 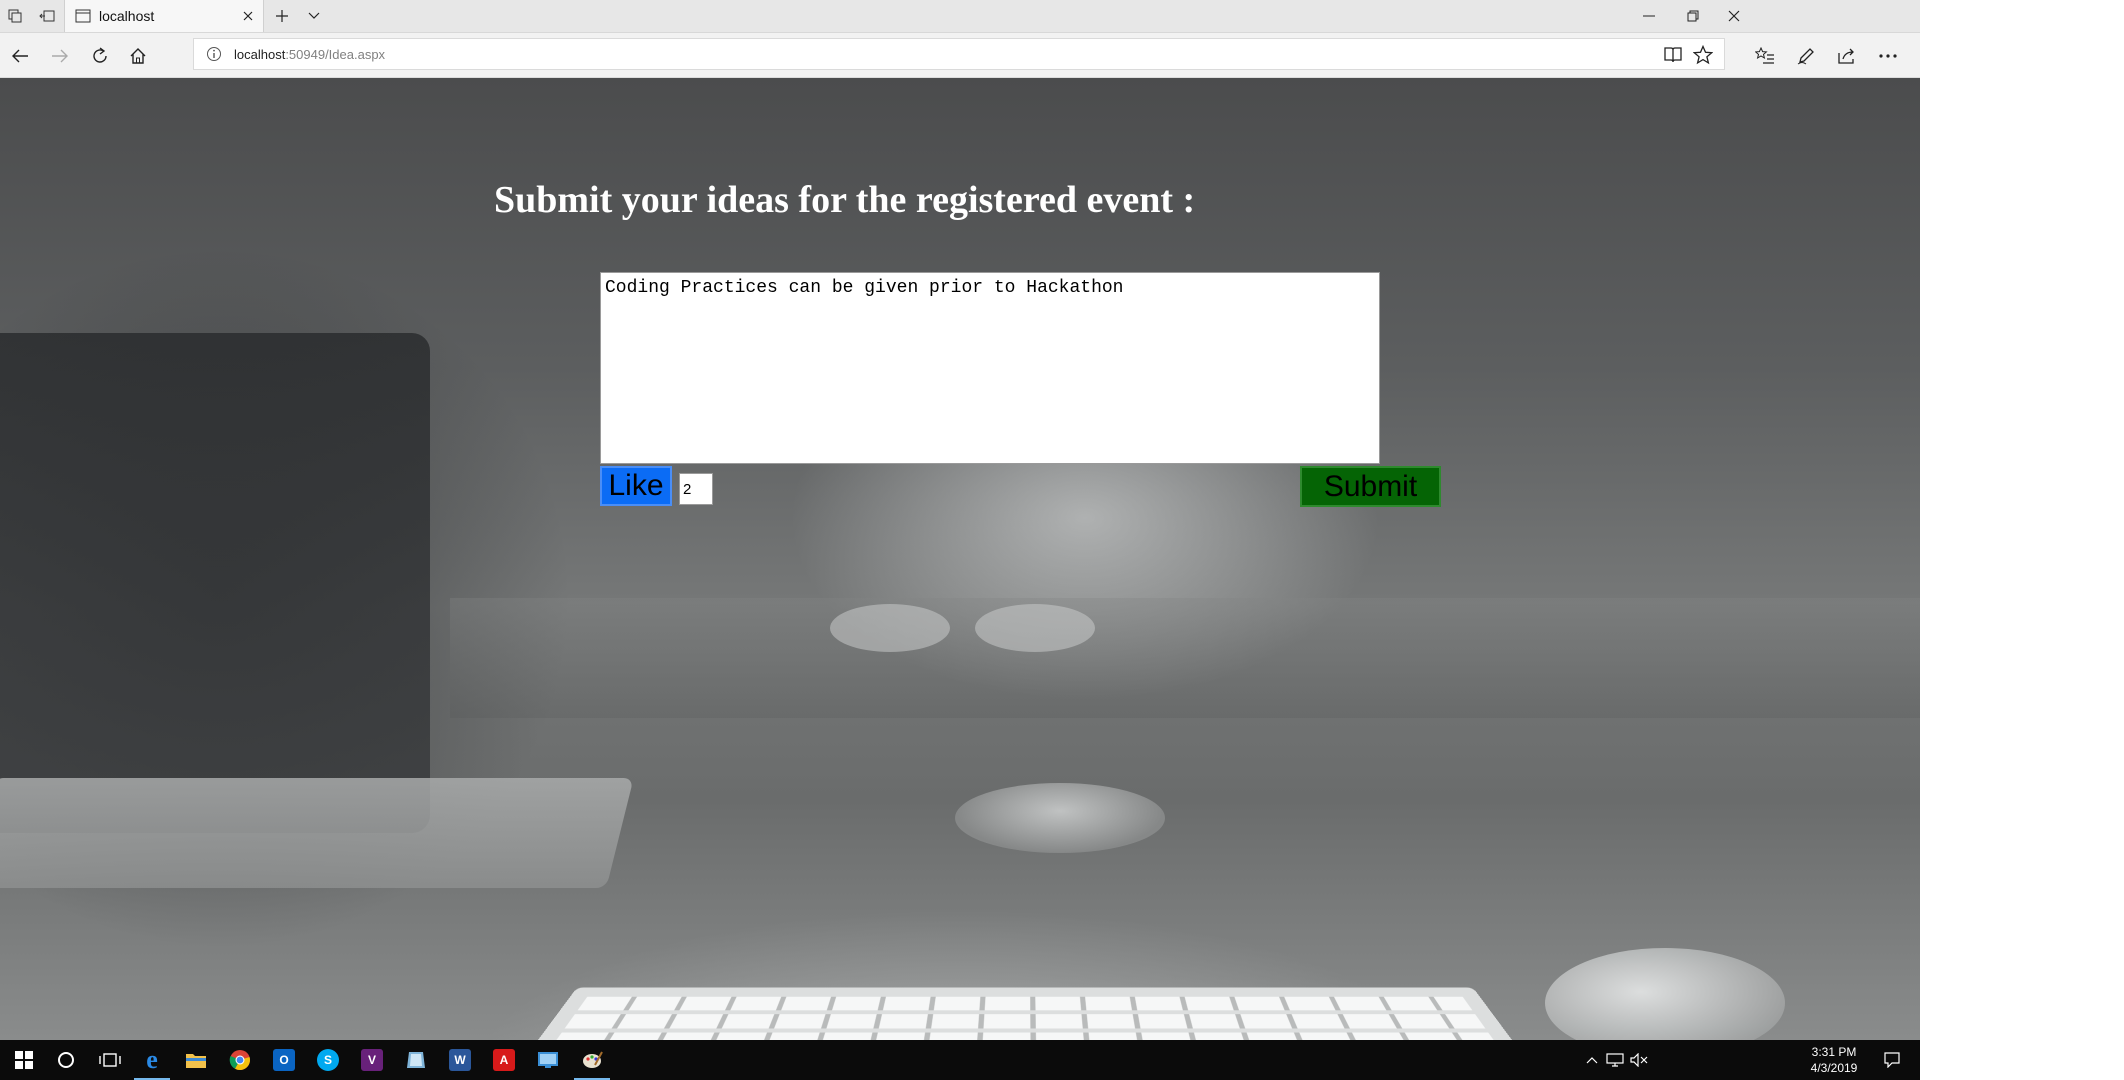 What do you see at coordinates (317, 833) in the screenshot?
I see `background-laptop-base` at bounding box center [317, 833].